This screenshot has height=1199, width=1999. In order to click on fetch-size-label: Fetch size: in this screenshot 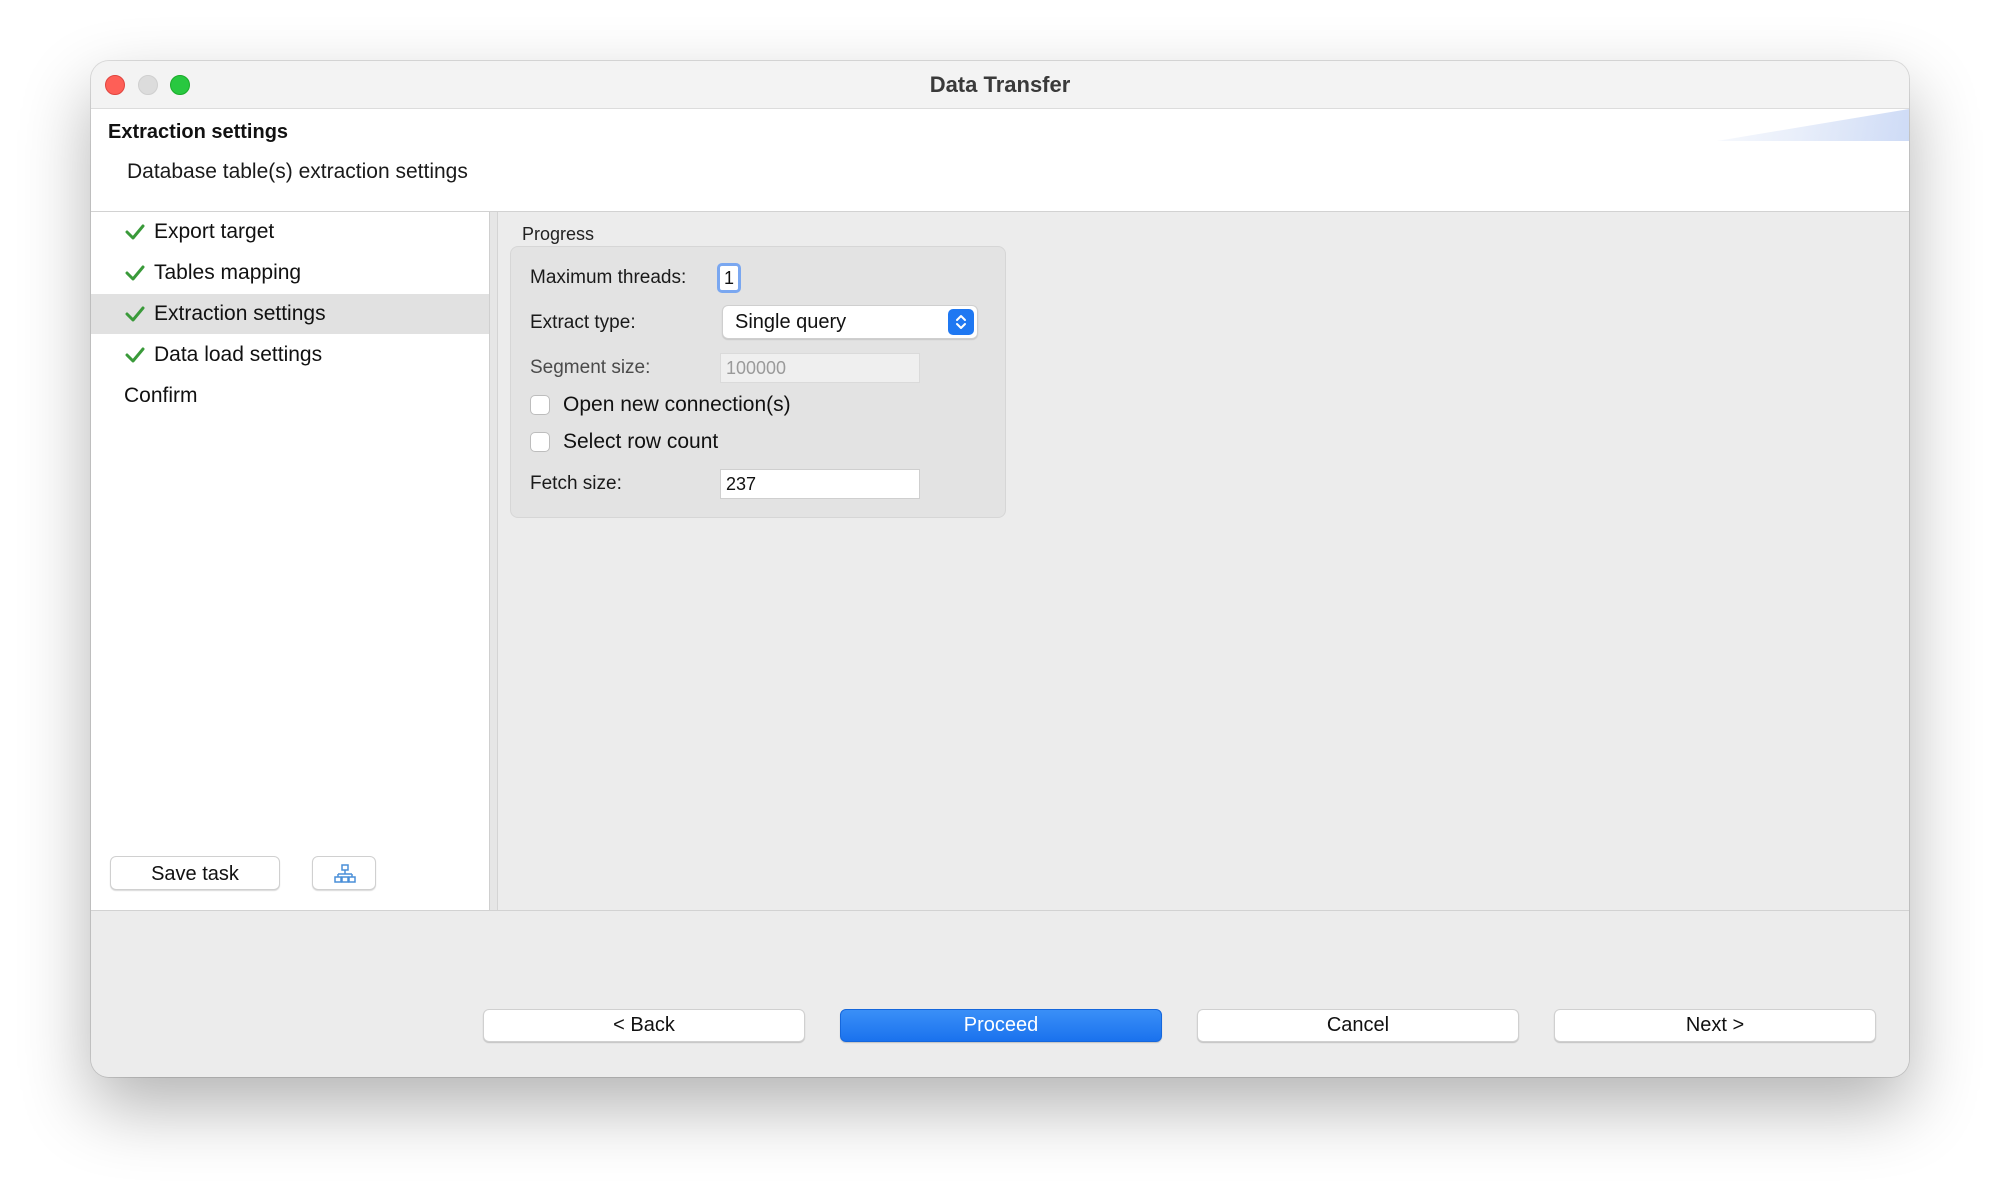, I will do `click(576, 483)`.